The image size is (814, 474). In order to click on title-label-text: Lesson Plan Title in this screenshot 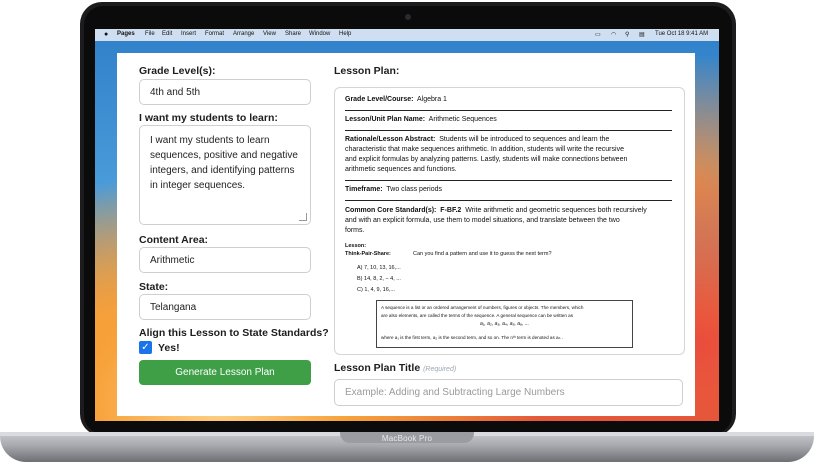, I will do `click(377, 368)`.